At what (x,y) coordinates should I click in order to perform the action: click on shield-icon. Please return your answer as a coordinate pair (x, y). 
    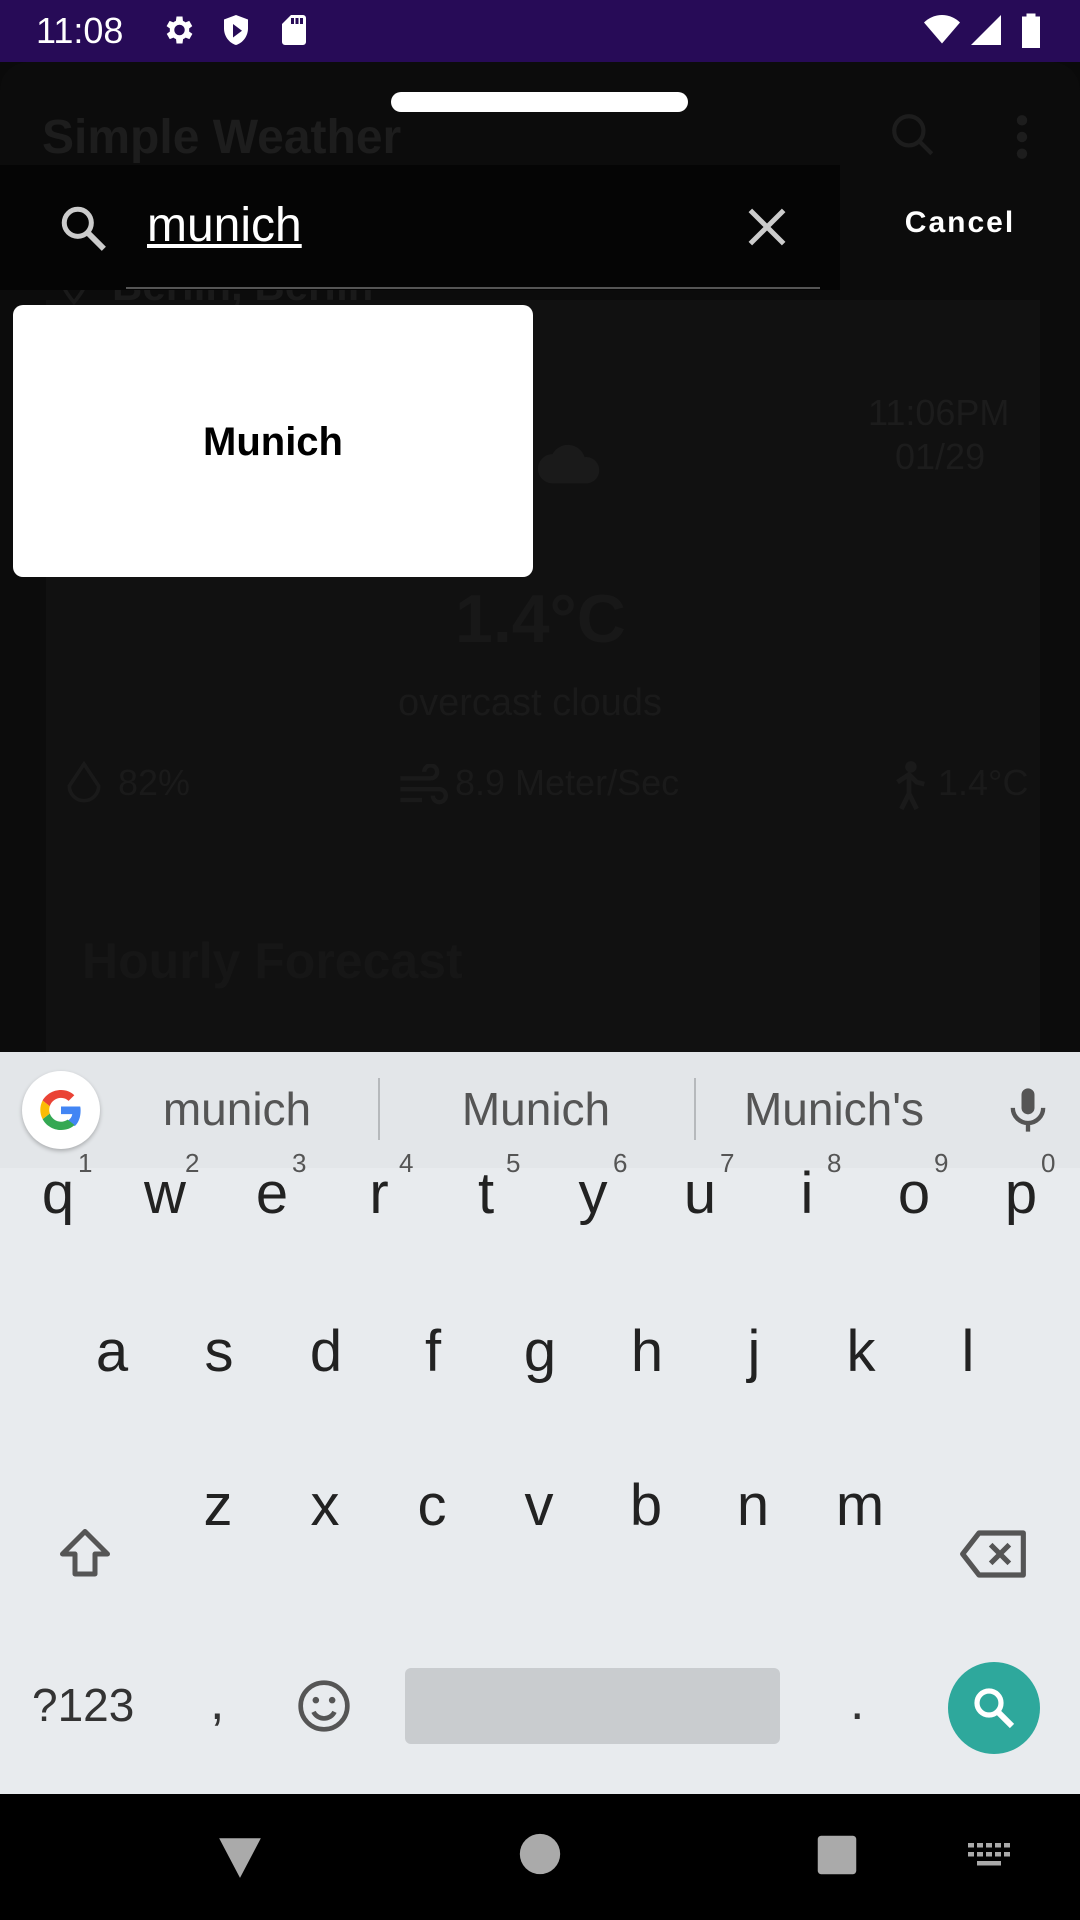
    Looking at the image, I should click on (236, 30).